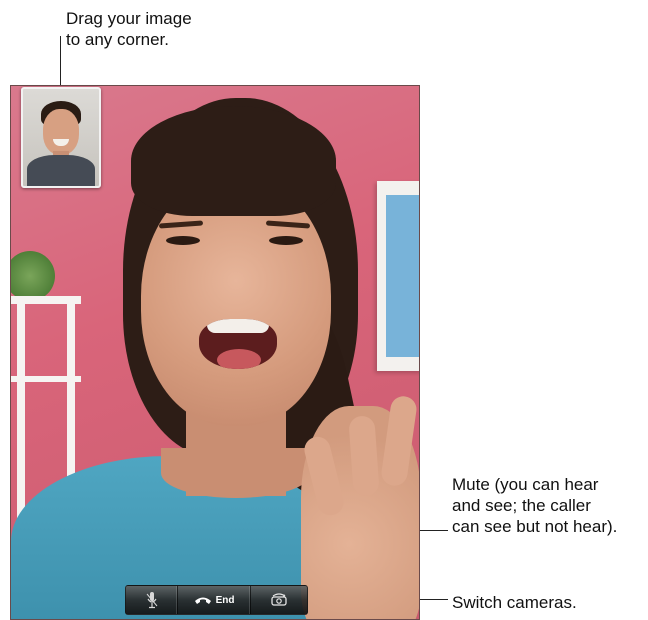 This screenshot has width=648, height=620. Describe the element at coordinates (514, 602) in the screenshot. I see `switch-cameras-callout: Switch cameras.` at that location.